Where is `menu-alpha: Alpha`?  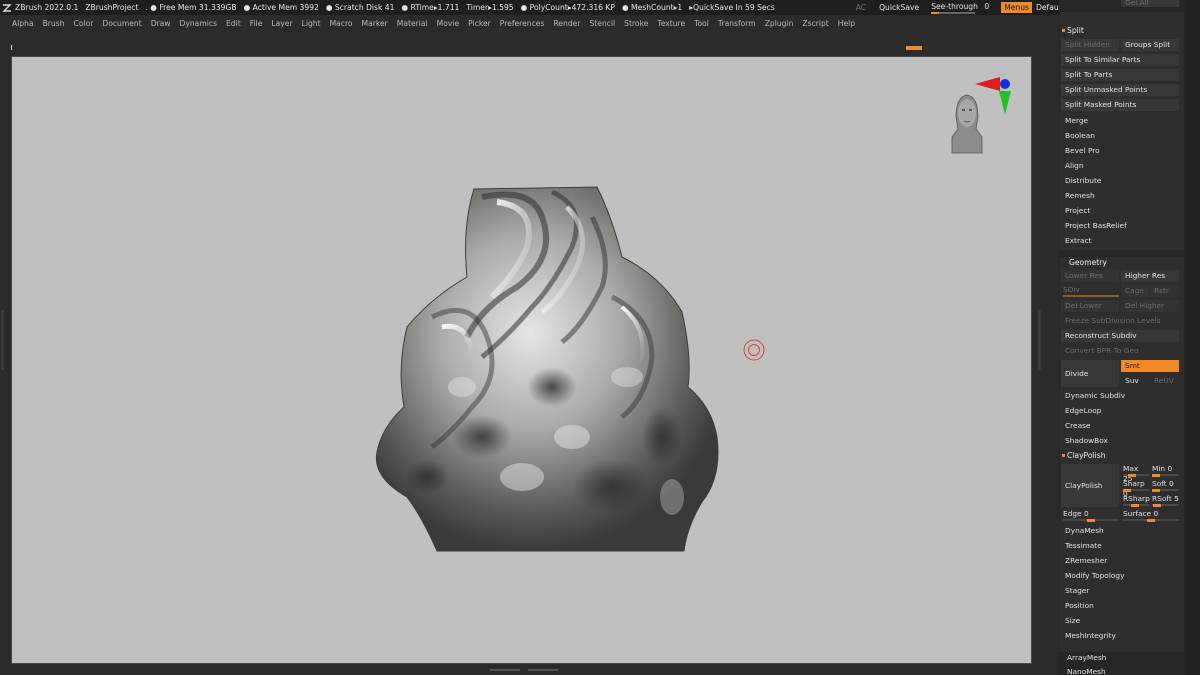
menu-alpha: Alpha is located at coordinates (23, 23).